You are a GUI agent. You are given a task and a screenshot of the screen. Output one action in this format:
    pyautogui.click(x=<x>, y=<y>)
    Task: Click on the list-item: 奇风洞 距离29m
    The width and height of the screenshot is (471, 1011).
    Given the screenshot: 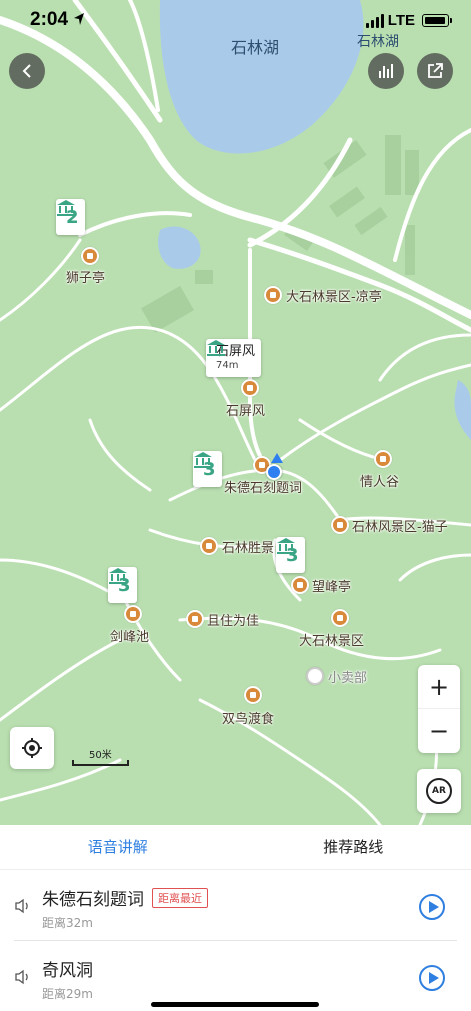 What is the action you would take?
    pyautogui.click(x=235, y=975)
    